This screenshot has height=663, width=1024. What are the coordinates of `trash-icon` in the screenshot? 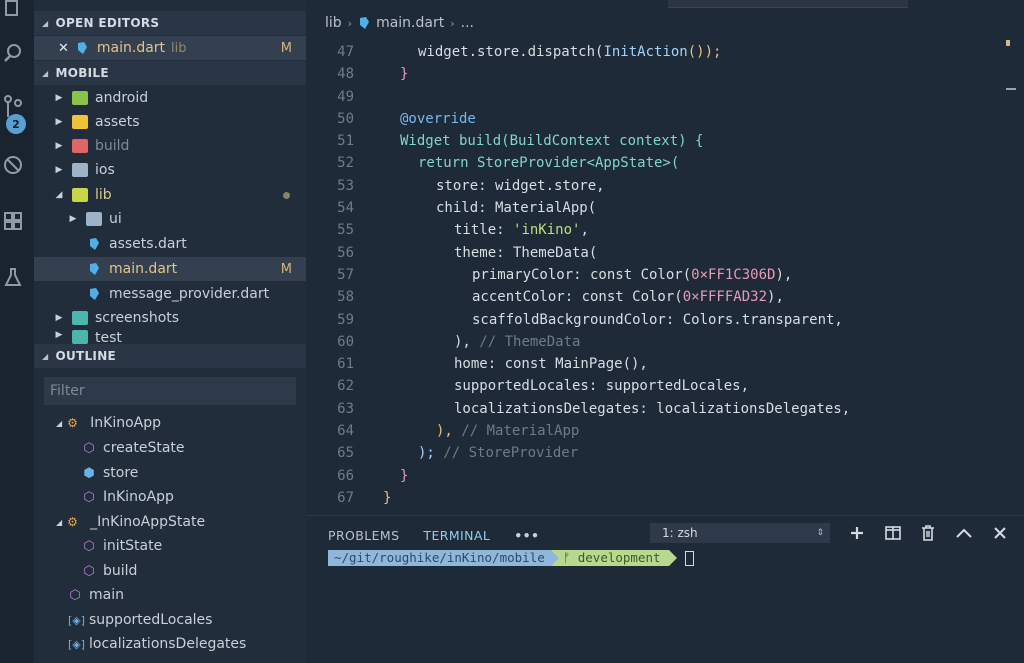 It's located at (928, 533).